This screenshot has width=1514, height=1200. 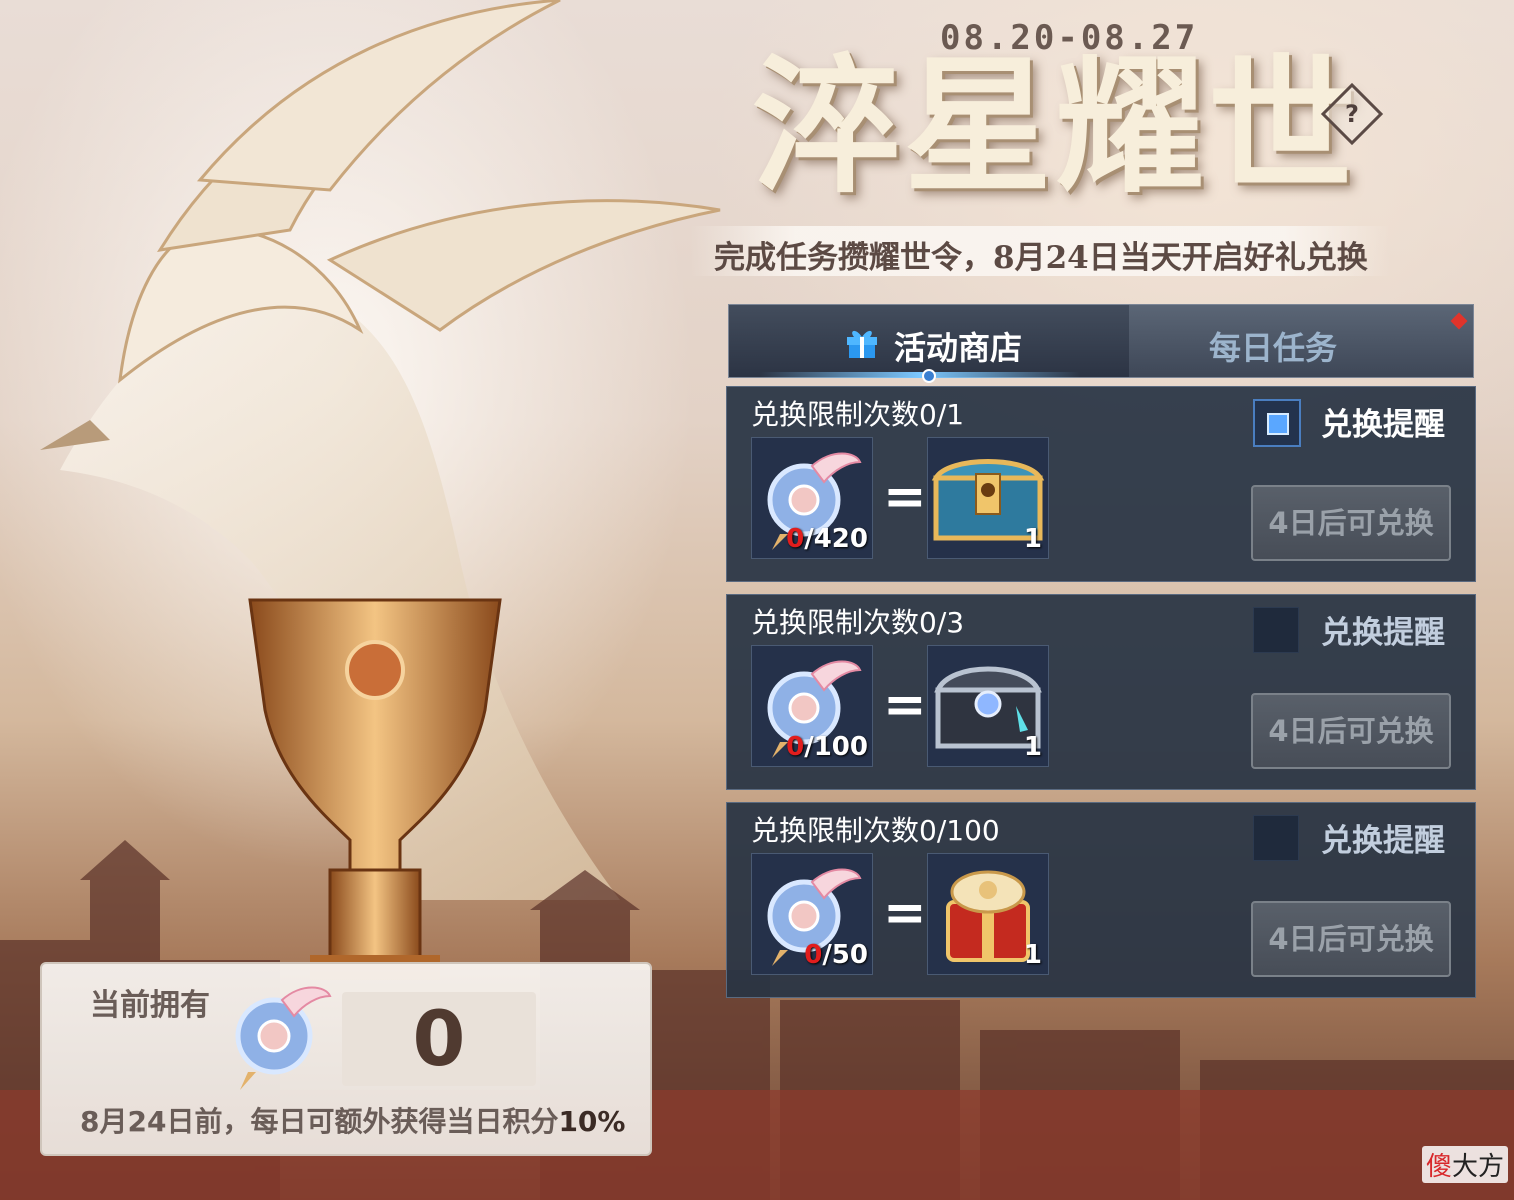 What do you see at coordinates (812, 914) in the screenshot?
I see `cost-item-slot: 0/50` at bounding box center [812, 914].